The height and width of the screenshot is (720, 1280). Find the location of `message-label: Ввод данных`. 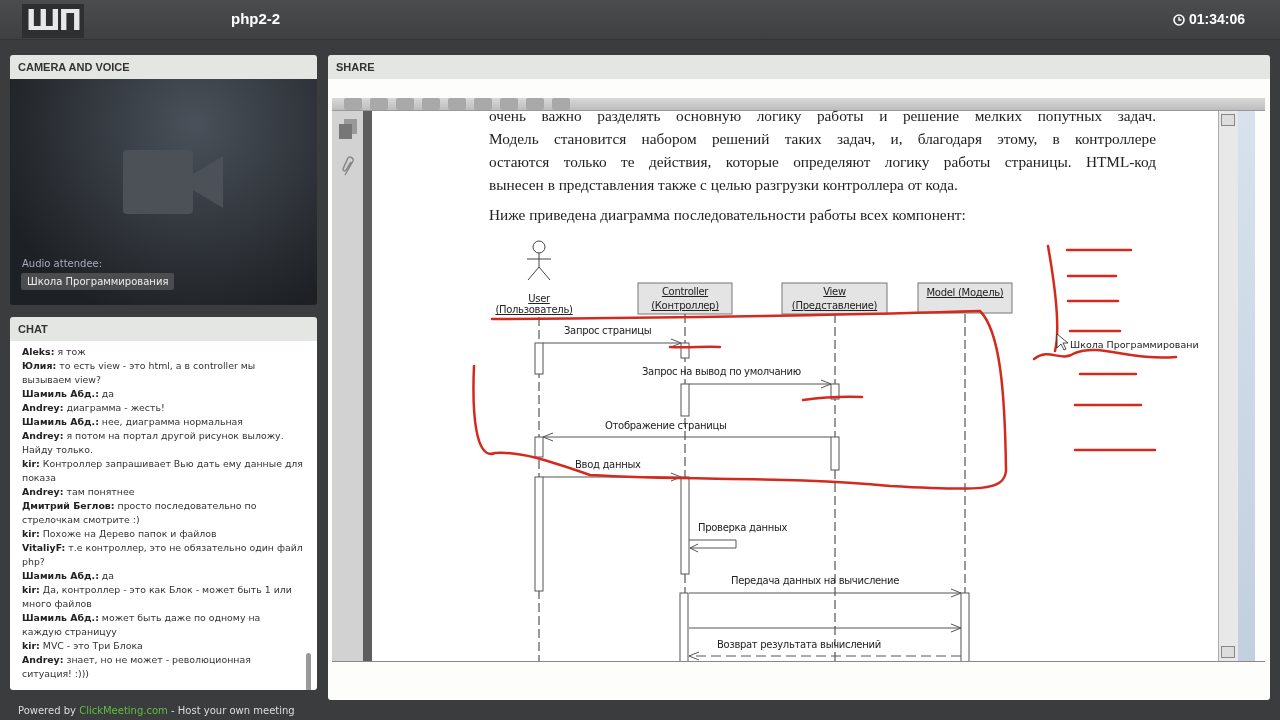

message-label: Ввод данных is located at coordinates (608, 464).